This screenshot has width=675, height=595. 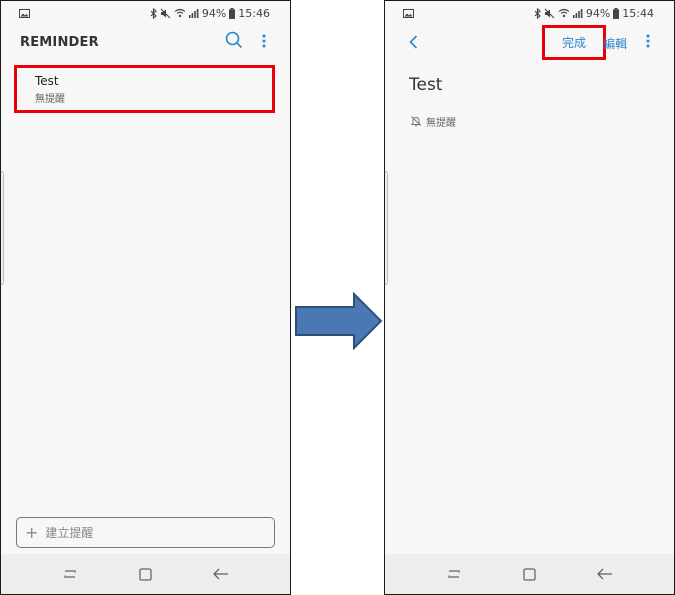 I want to click on search-icon, so click(x=234, y=42).